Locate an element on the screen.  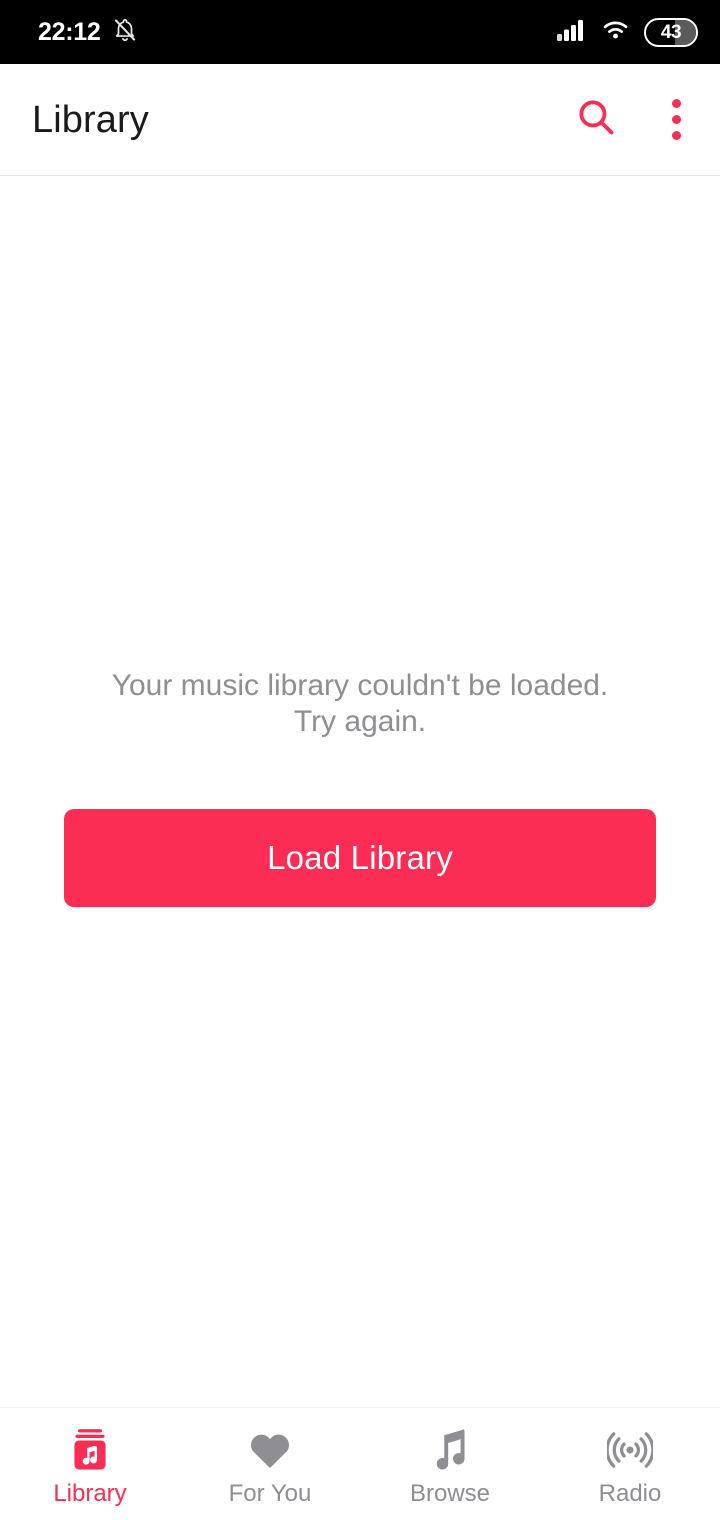
cellular-signal-icon is located at coordinates (572, 32).